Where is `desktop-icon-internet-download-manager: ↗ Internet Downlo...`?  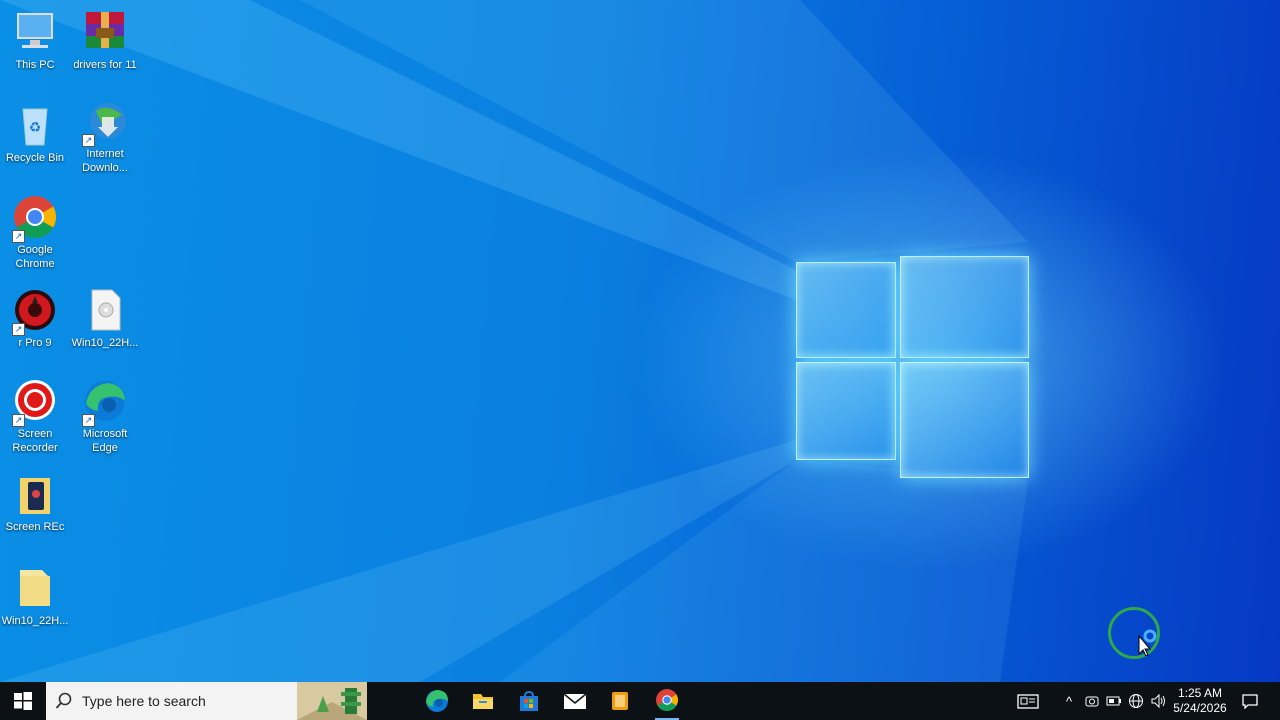
desktop-icon-internet-download-manager: ↗ Internet Downlo... is located at coordinates (105, 137).